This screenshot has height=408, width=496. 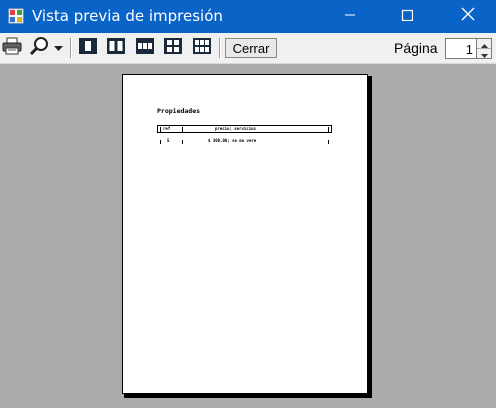 I want to click on toolbar: Cerrar Página, so click(x=248, y=48).